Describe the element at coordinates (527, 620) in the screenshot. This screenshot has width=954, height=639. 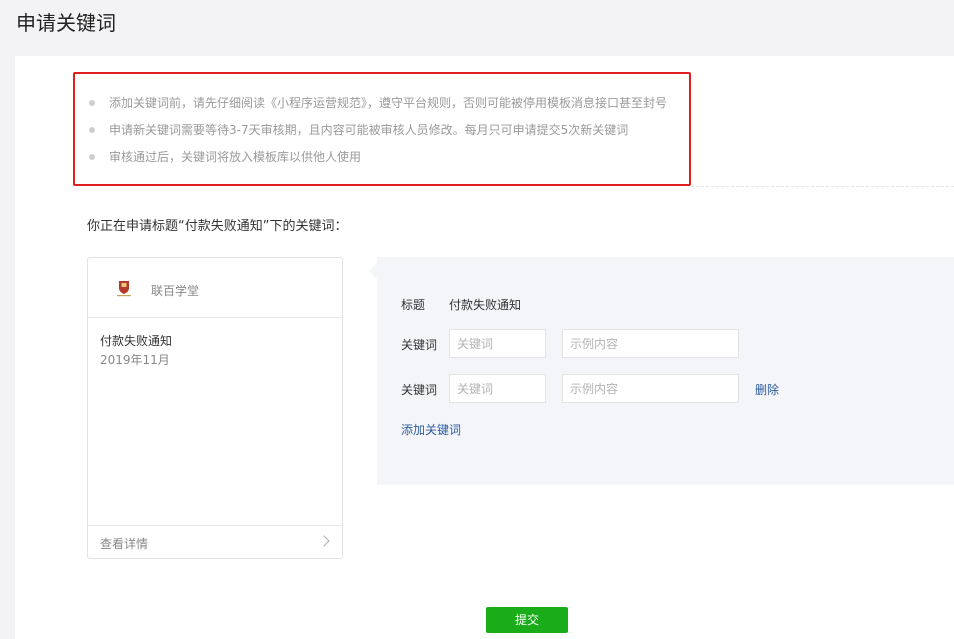
I see `submit-button: 提交` at that location.